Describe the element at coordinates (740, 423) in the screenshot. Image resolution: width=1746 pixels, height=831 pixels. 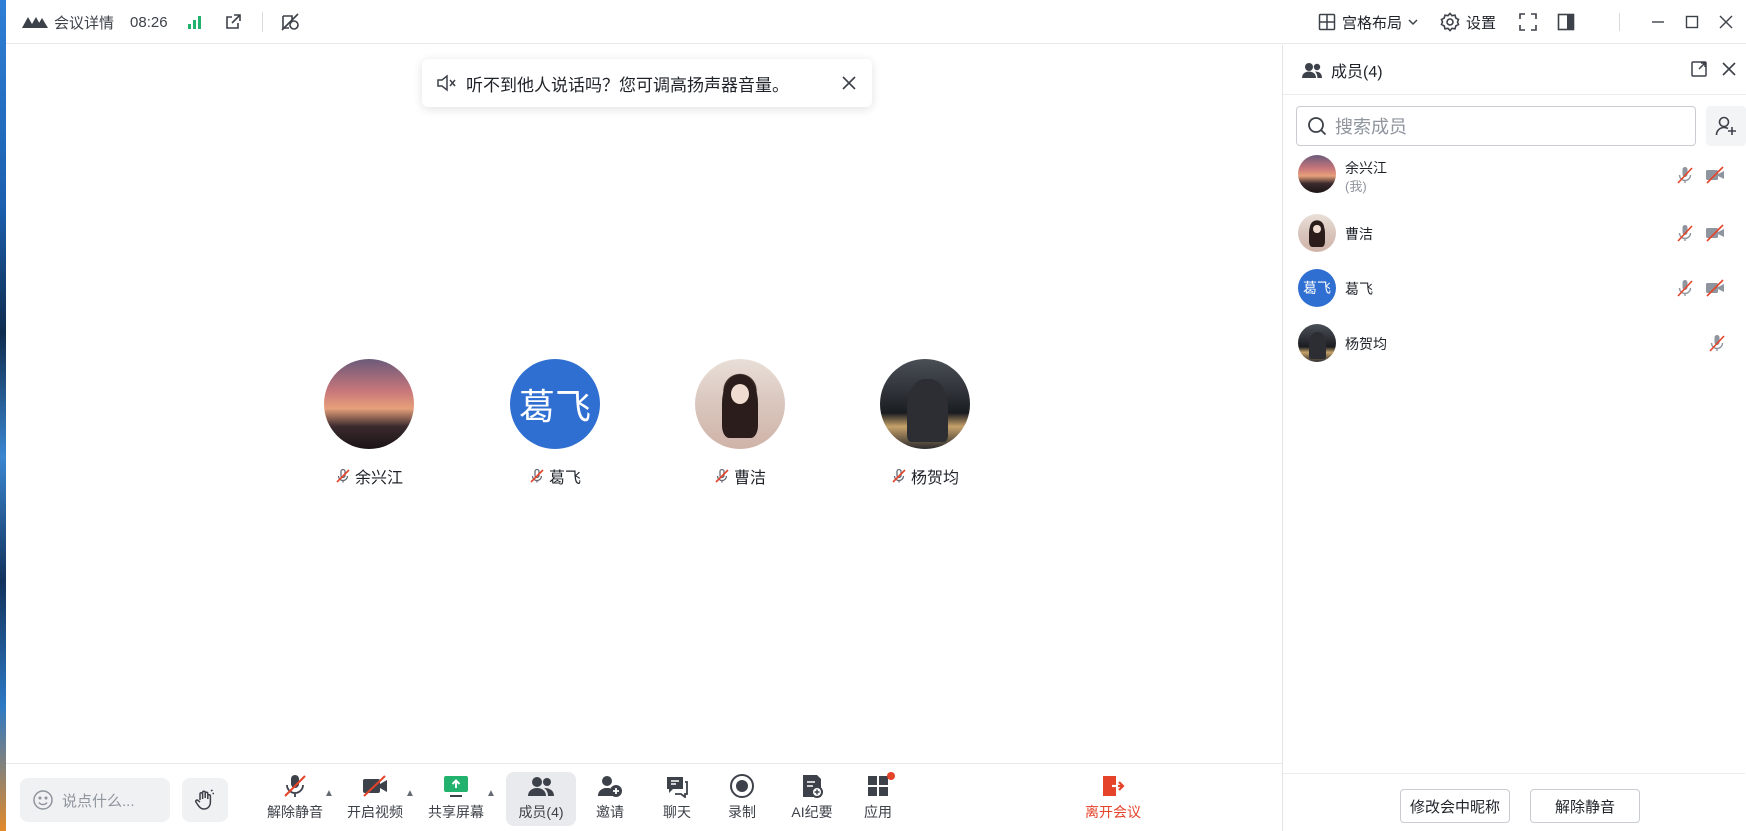
I see `participant-tile: 曹洁` at that location.